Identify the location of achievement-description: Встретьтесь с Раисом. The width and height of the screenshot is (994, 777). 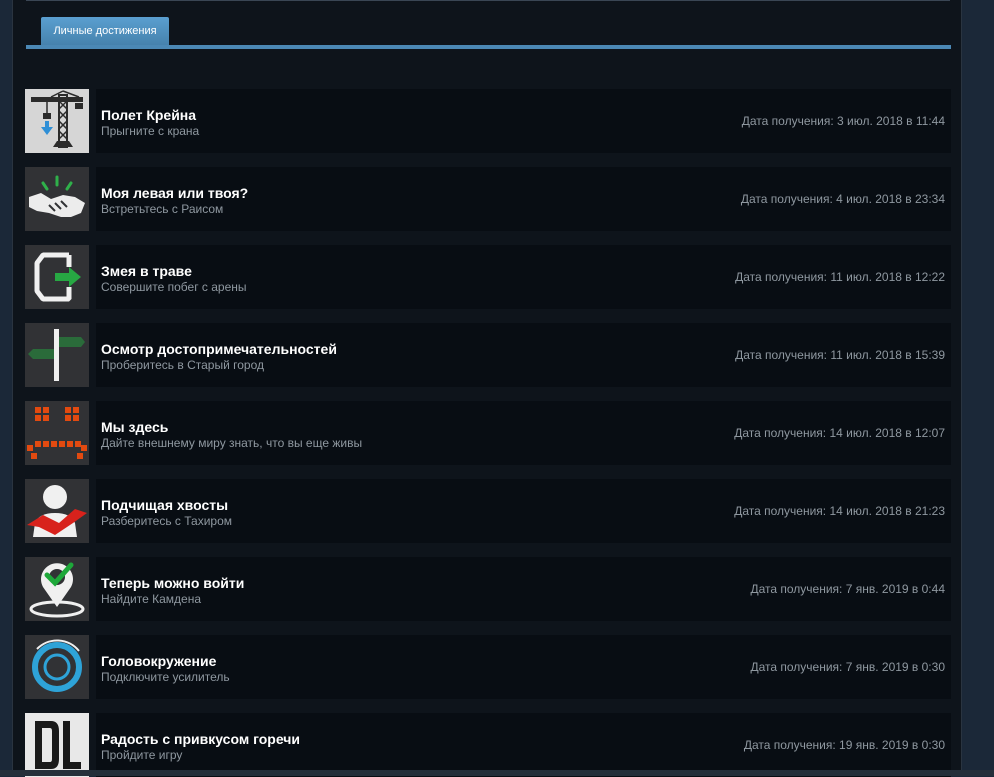
(162, 209).